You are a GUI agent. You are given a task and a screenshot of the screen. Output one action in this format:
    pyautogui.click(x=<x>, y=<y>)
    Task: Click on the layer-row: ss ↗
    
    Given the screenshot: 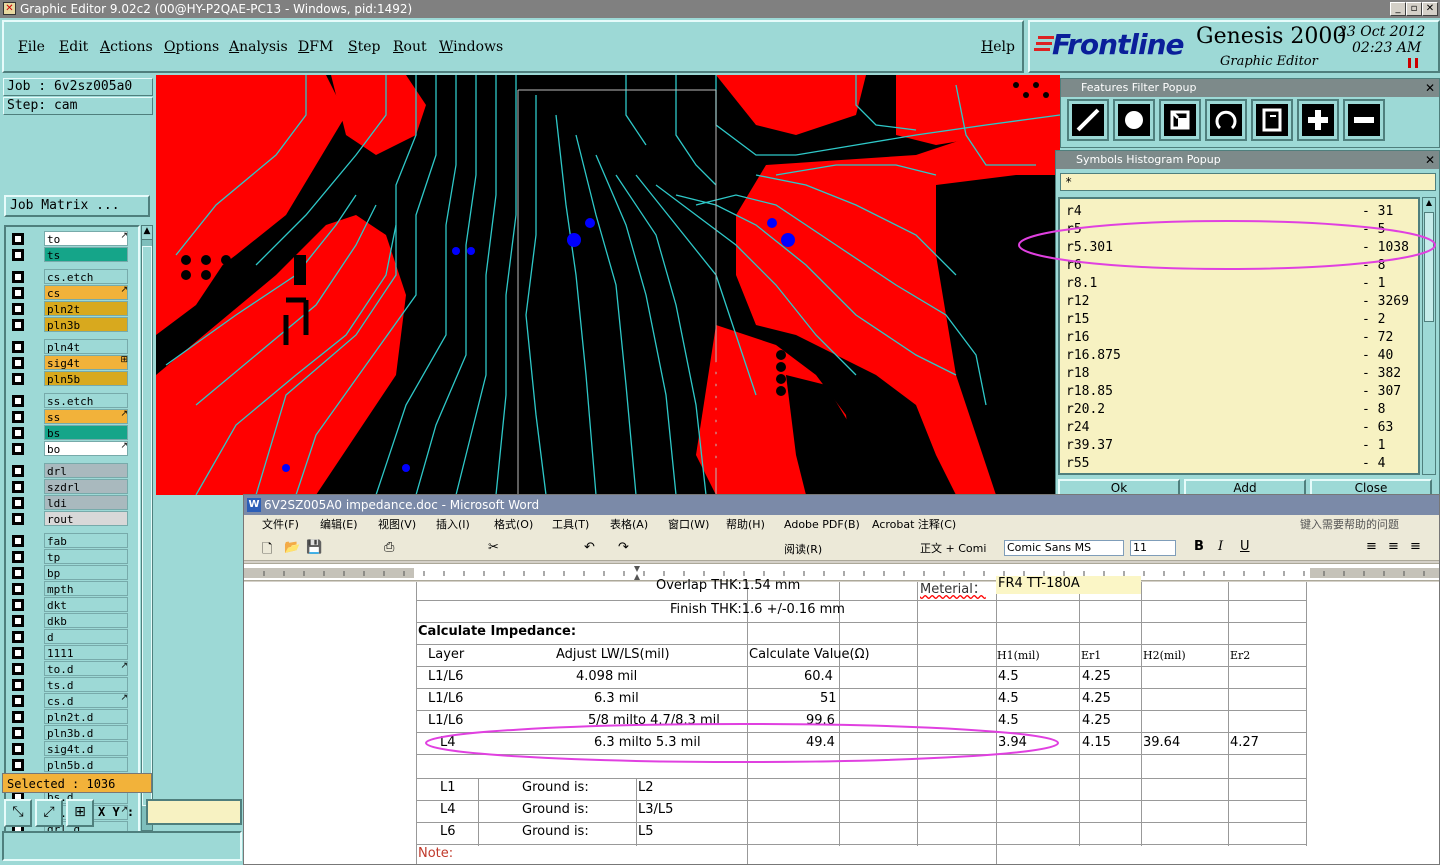 What is the action you would take?
    pyautogui.click(x=70, y=416)
    